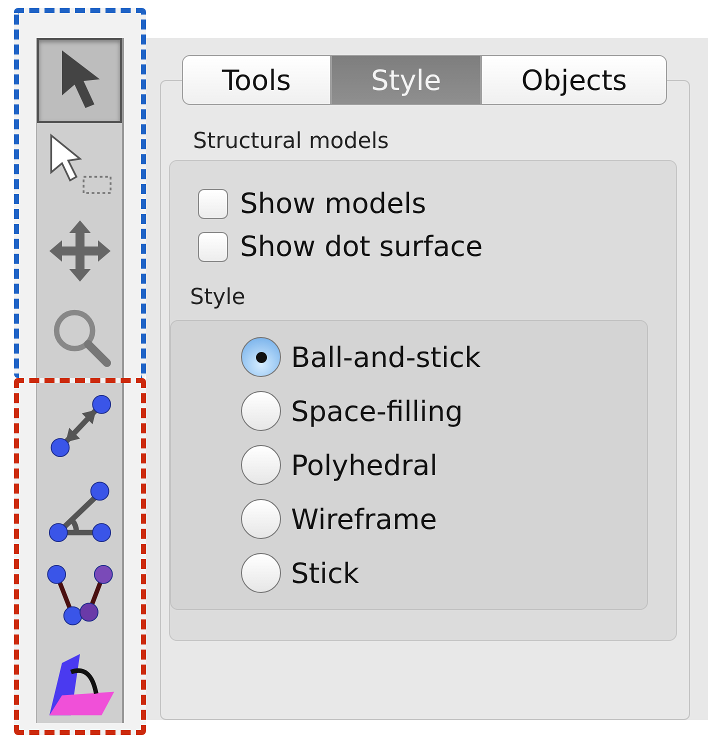 This screenshot has width=708, height=744. What do you see at coordinates (574, 80) in the screenshot?
I see `tab: Objects` at bounding box center [574, 80].